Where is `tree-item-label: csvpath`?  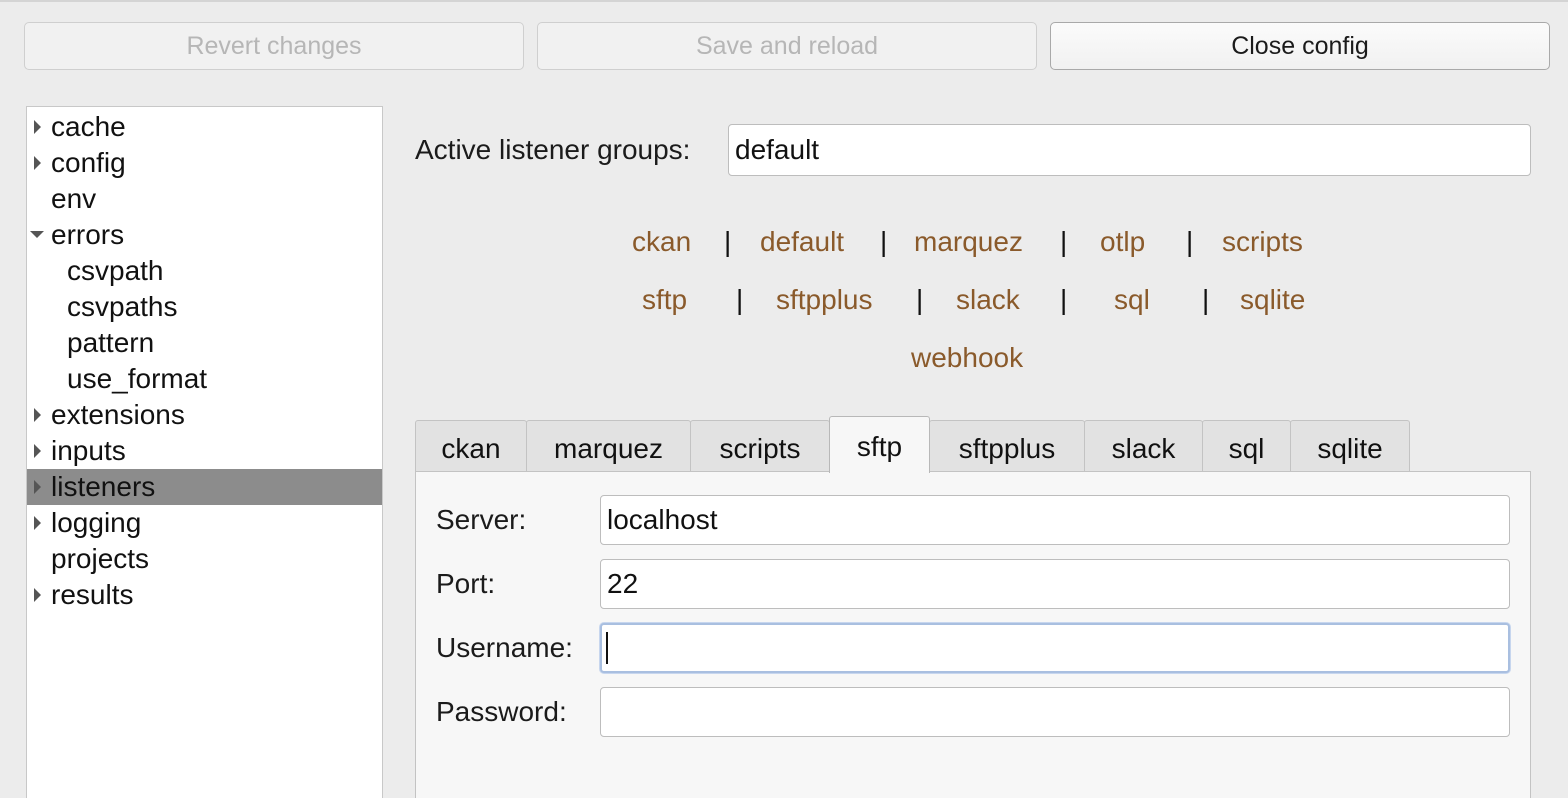 tree-item-label: csvpath is located at coordinates (115, 270).